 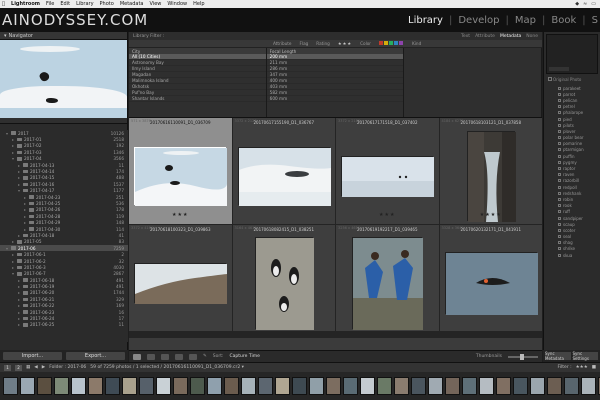 I want to click on loupe-view-button, so click(x=151, y=356).